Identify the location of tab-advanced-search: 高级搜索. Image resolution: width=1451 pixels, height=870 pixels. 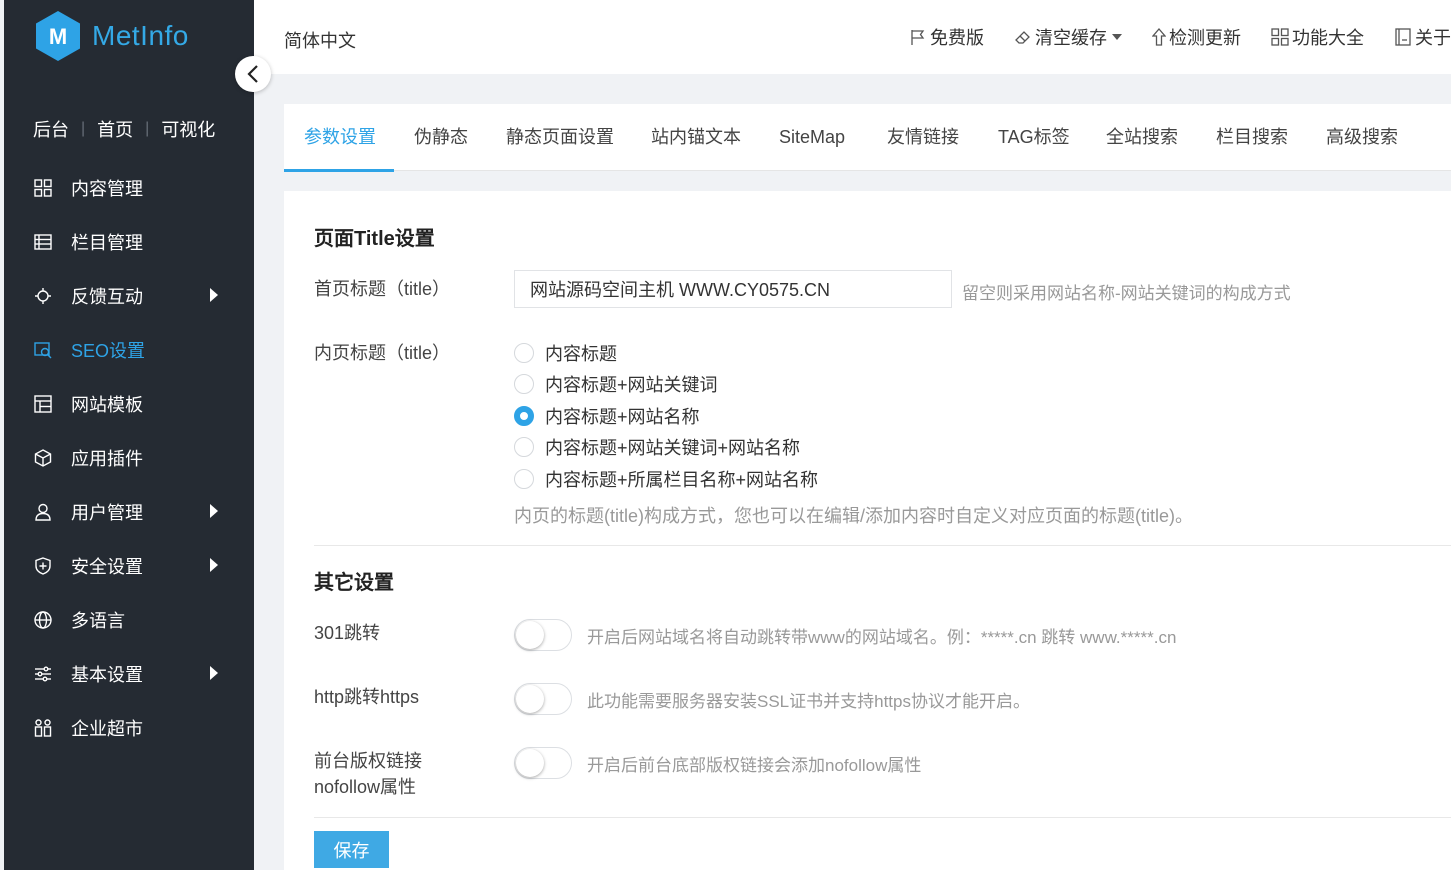
(1362, 137).